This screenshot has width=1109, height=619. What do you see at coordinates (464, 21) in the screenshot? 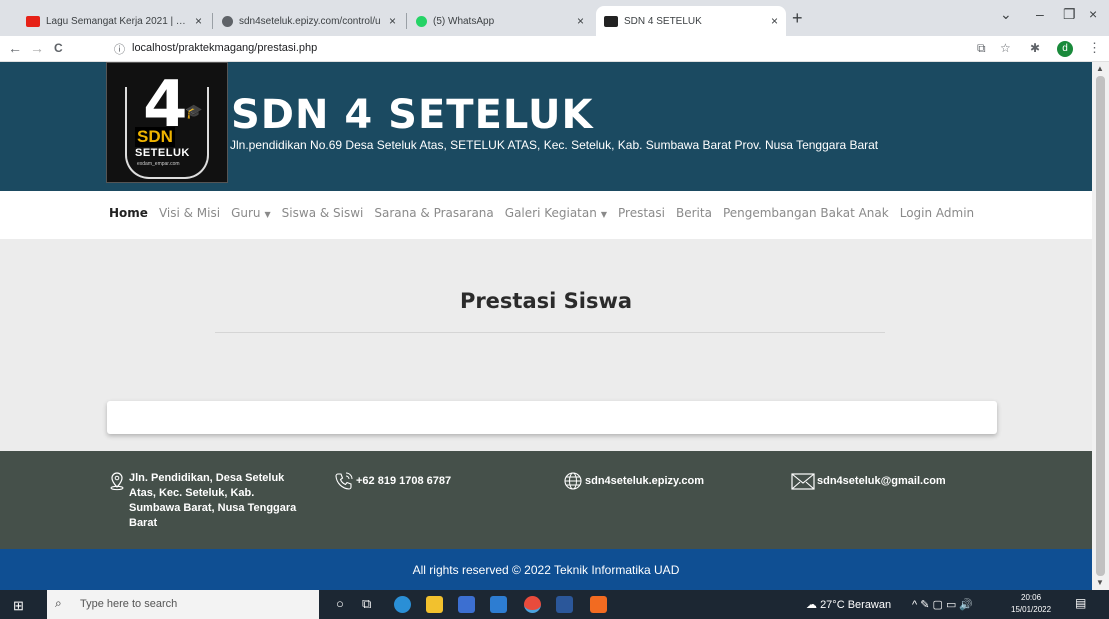
I see `tab-title: (5) WhatsApp` at bounding box center [464, 21].